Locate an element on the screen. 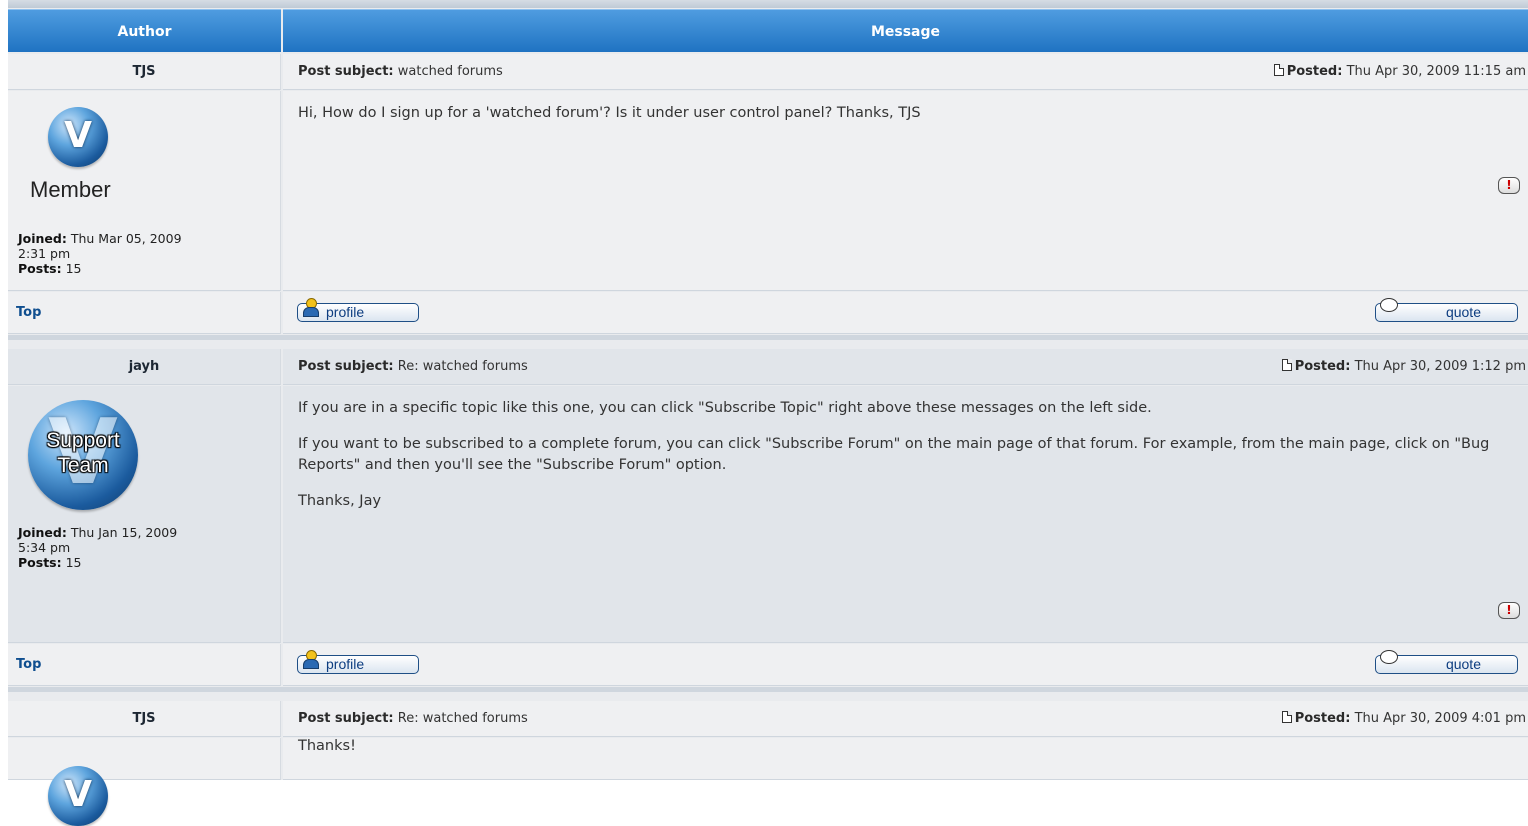 This screenshot has width=1528, height=826. user-rank: Member is located at coordinates (70, 189).